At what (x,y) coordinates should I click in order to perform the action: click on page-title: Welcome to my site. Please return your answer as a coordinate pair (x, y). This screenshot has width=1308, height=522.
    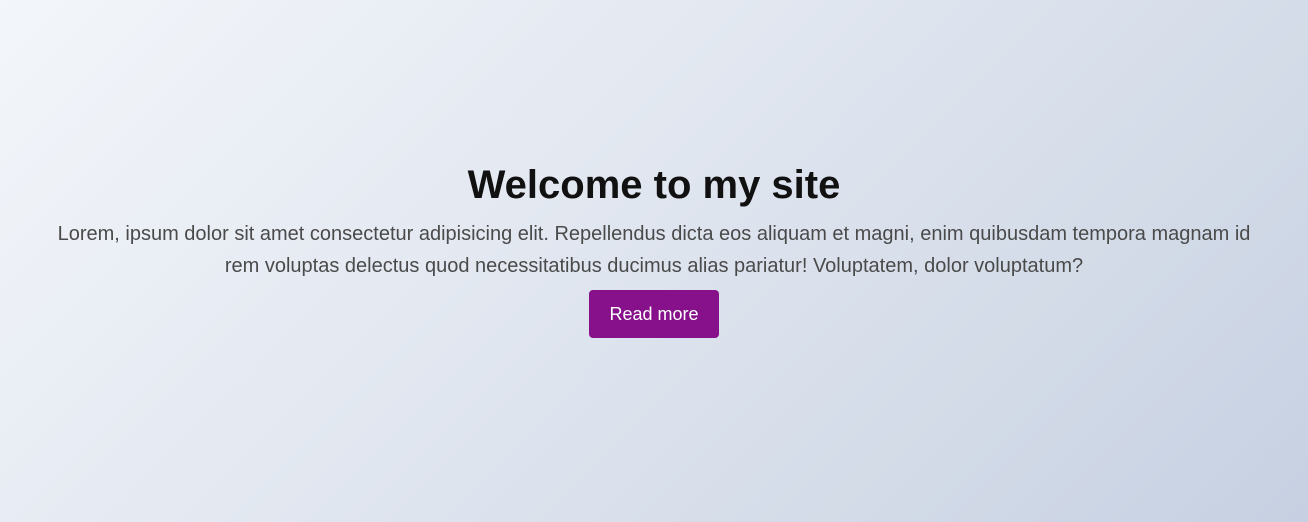
    Looking at the image, I should click on (654, 185).